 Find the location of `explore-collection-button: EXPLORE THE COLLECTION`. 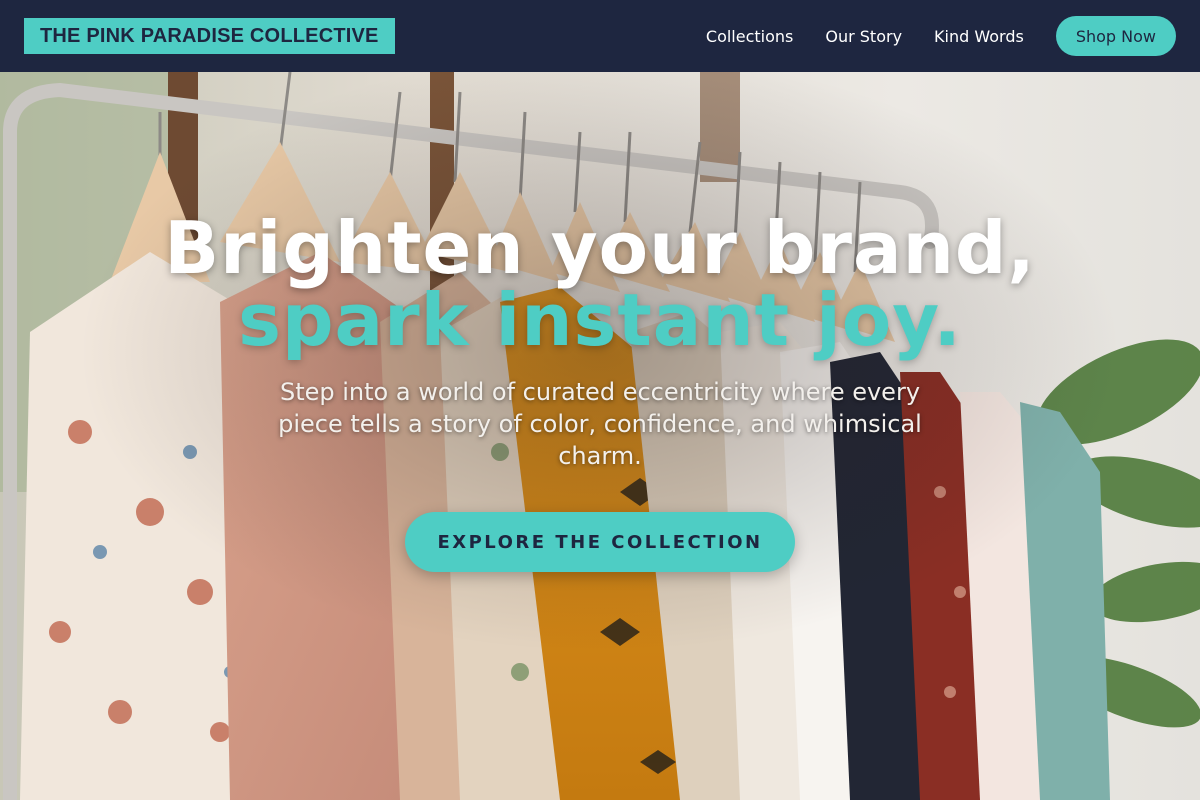

explore-collection-button: EXPLORE THE COLLECTION is located at coordinates (600, 542).